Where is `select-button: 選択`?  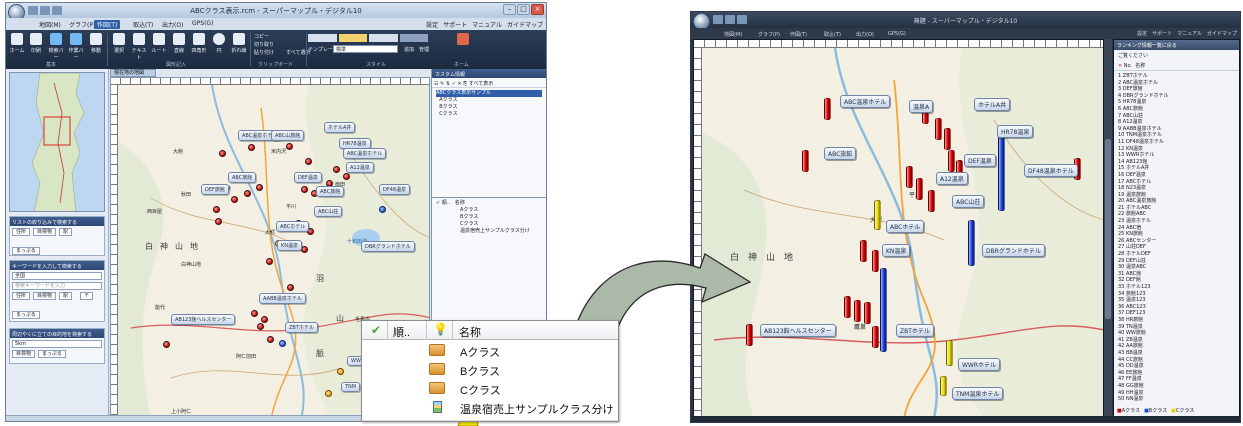 select-button: 選択 is located at coordinates (119, 43).